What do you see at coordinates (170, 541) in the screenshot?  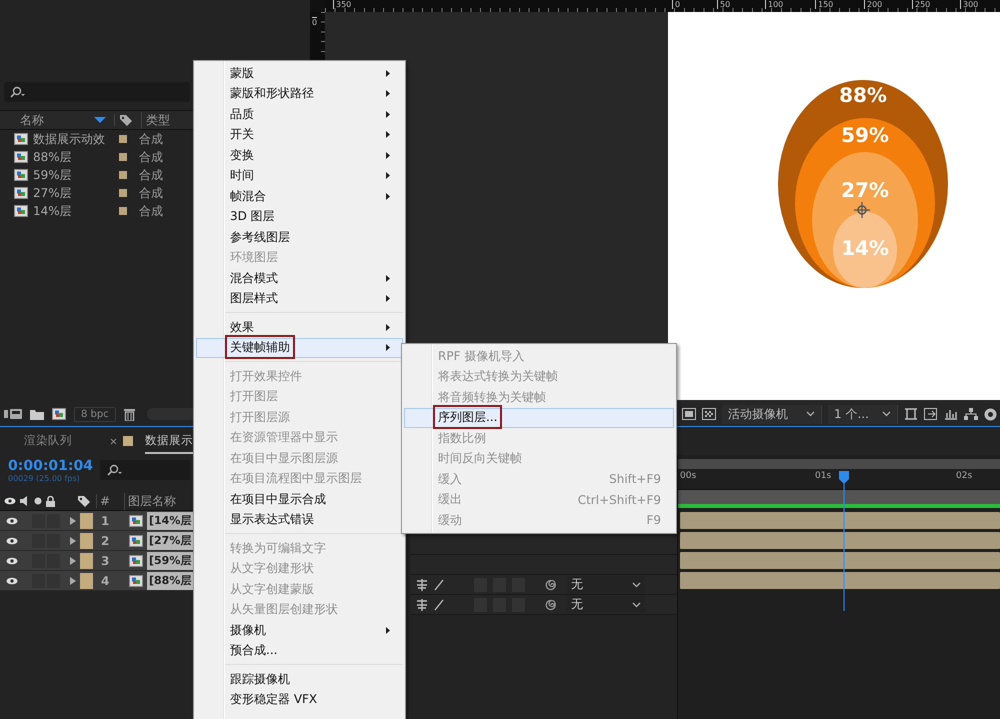 I see `layer-name: [27%层` at bounding box center [170, 541].